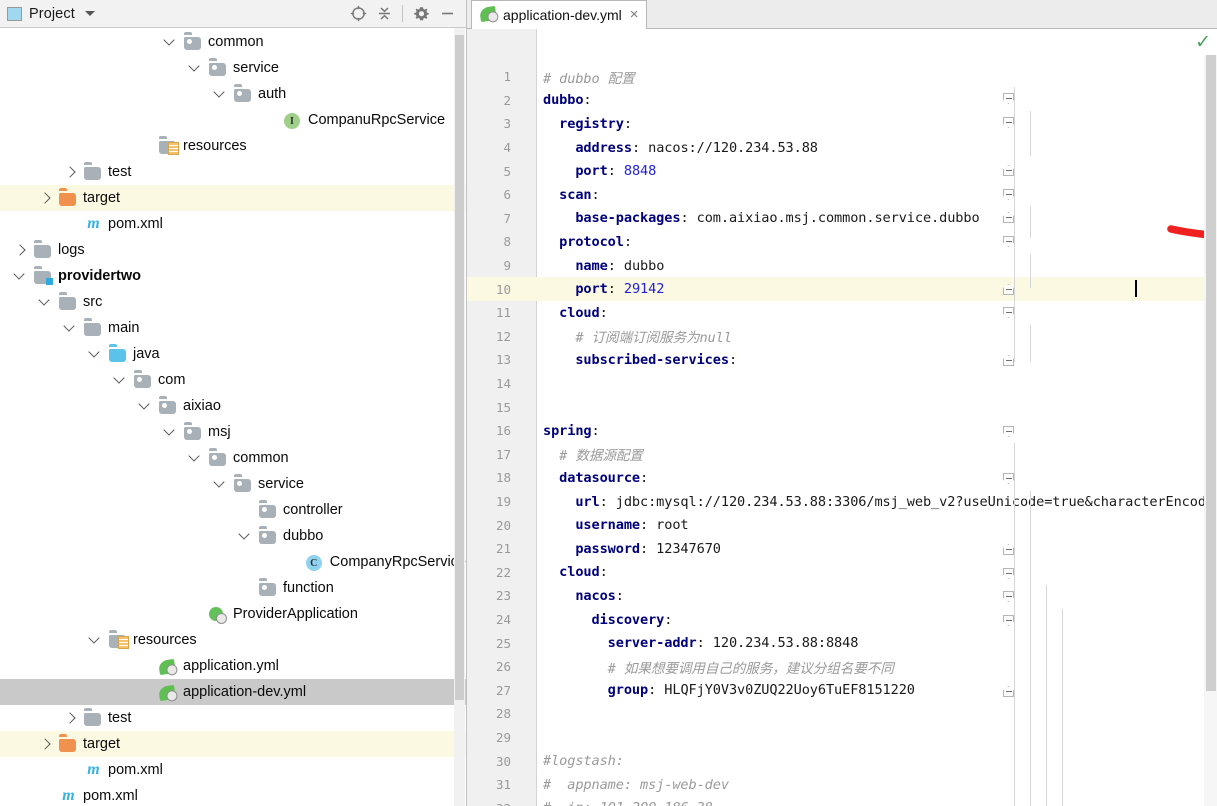 The image size is (1217, 806). Describe the element at coordinates (640, 171) in the screenshot. I see `code-token: 8848` at that location.